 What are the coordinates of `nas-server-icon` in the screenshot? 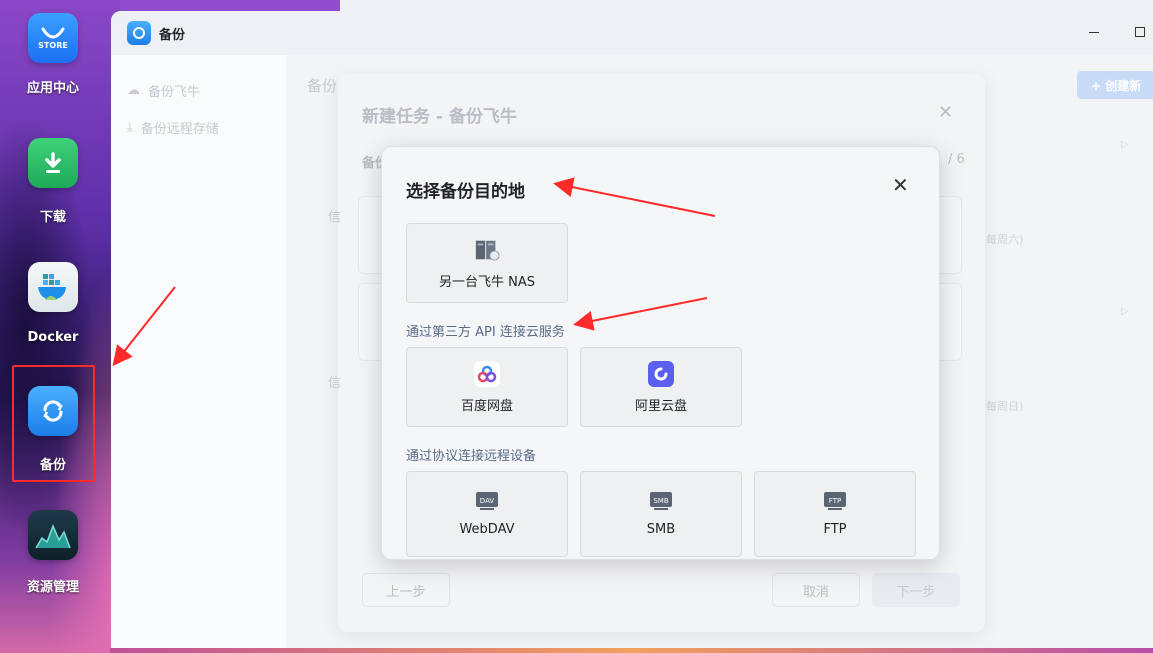 It's located at (487, 250).